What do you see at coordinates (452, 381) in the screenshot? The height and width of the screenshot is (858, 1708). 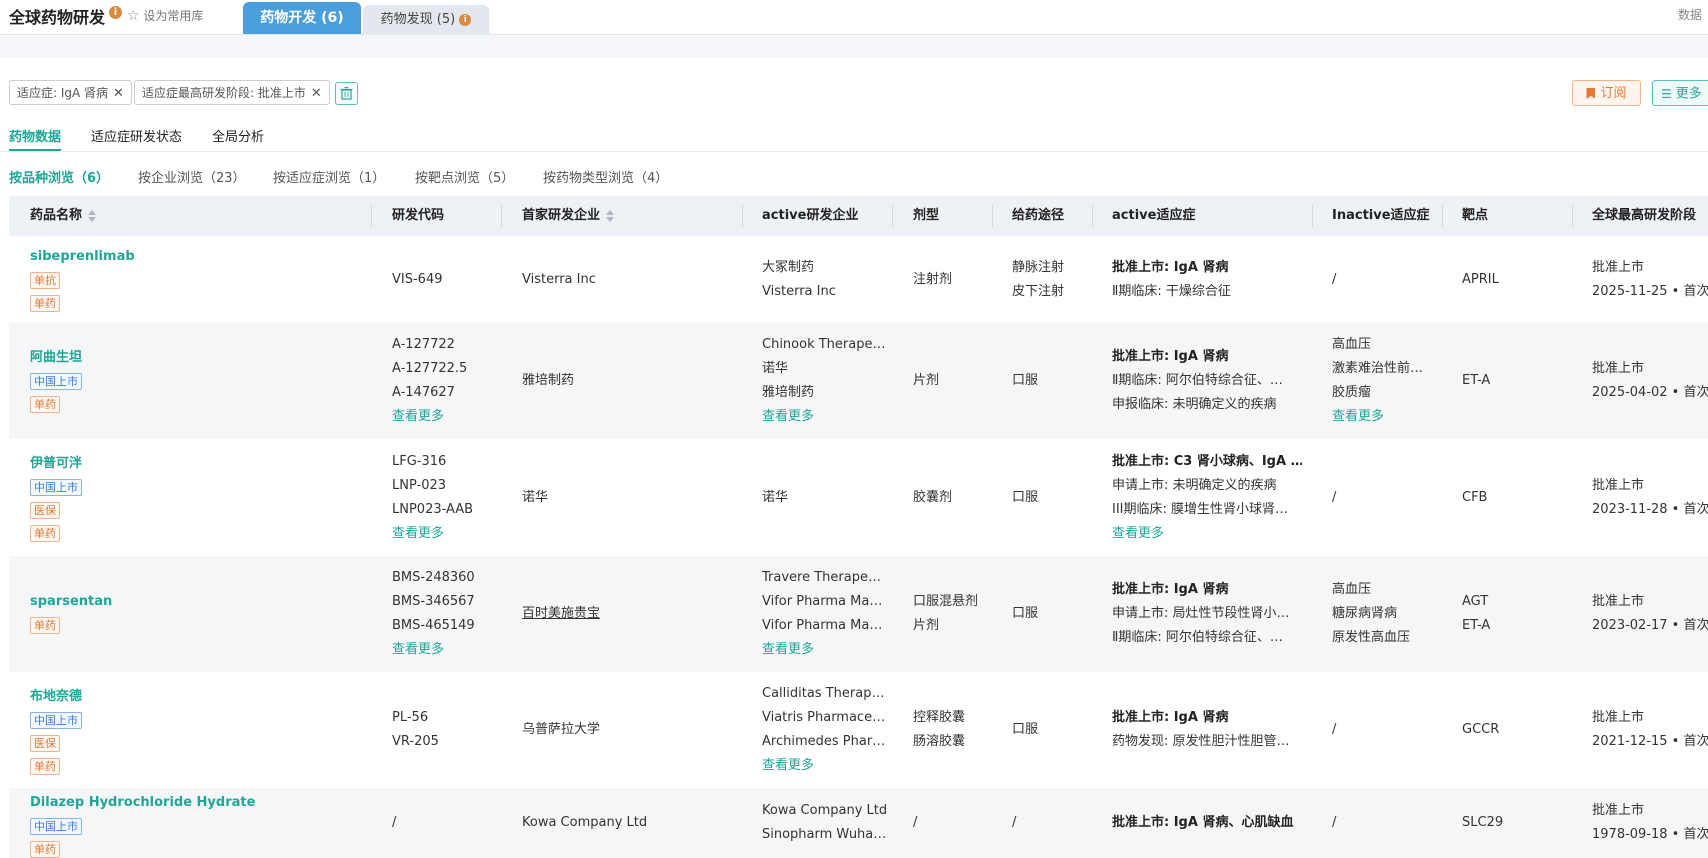 I see `cell-codes: A-127722 A-127722.5 A-147627 查看更多` at bounding box center [452, 381].